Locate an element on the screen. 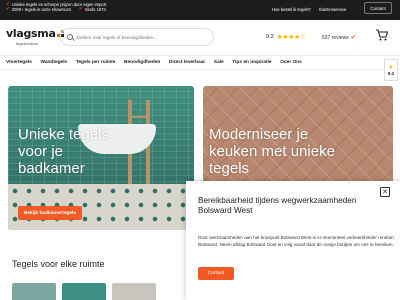 This screenshot has height=300, width=400. rating-side-badge: ★ 9.2 is located at coordinates (391, 70).